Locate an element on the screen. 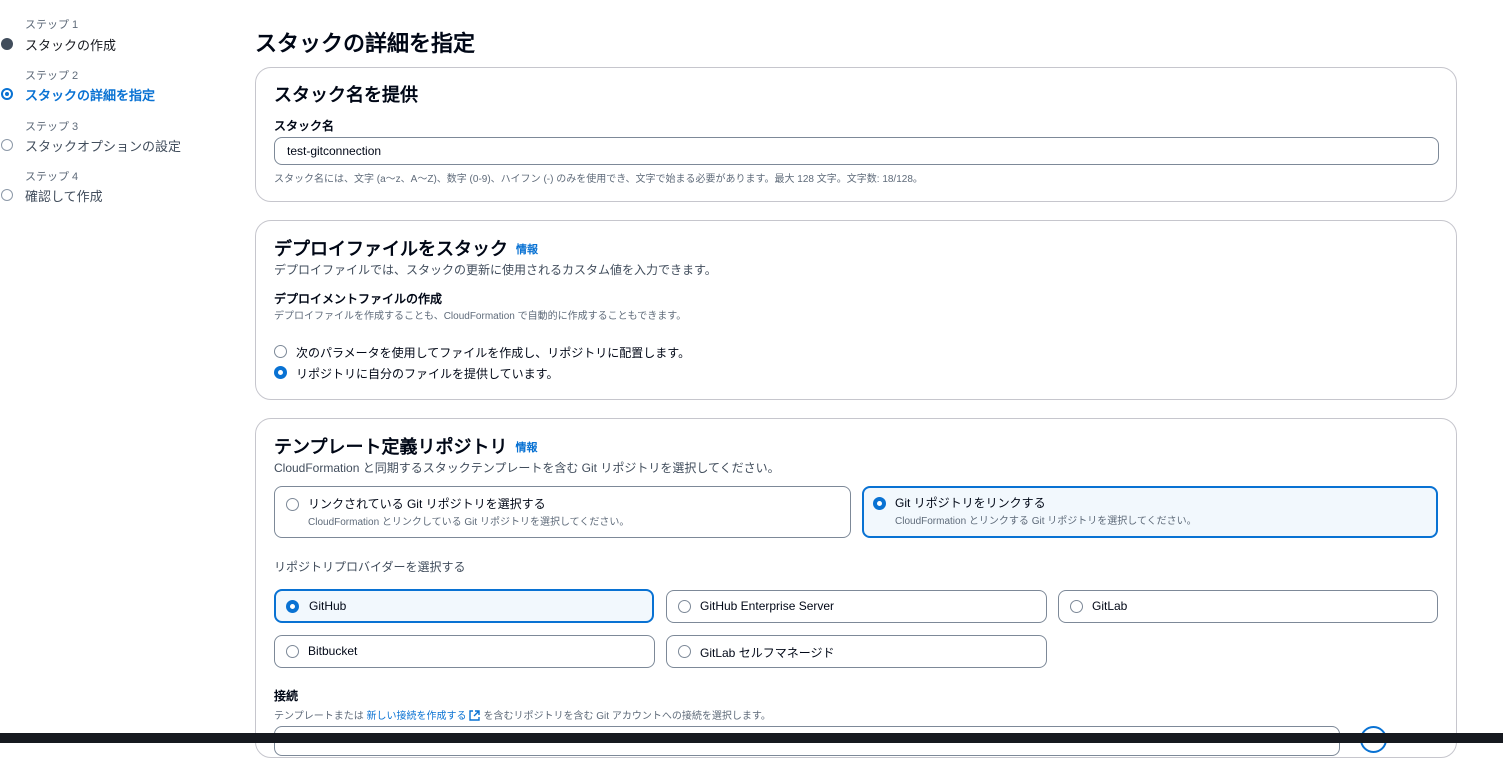 The width and height of the screenshot is (1503, 758). card-title-text: デプロイファイルをスタック is located at coordinates (391, 249).